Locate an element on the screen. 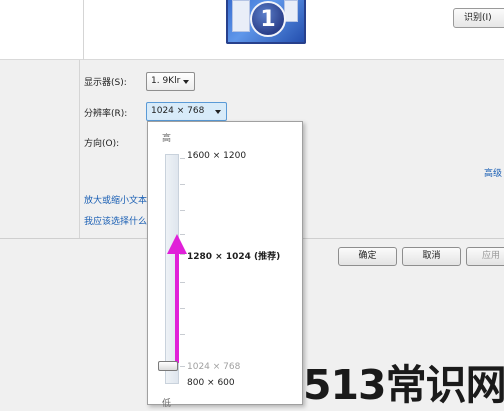 The height and width of the screenshot is (411, 504). display-select-value: 1. 9Klr is located at coordinates (166, 81).